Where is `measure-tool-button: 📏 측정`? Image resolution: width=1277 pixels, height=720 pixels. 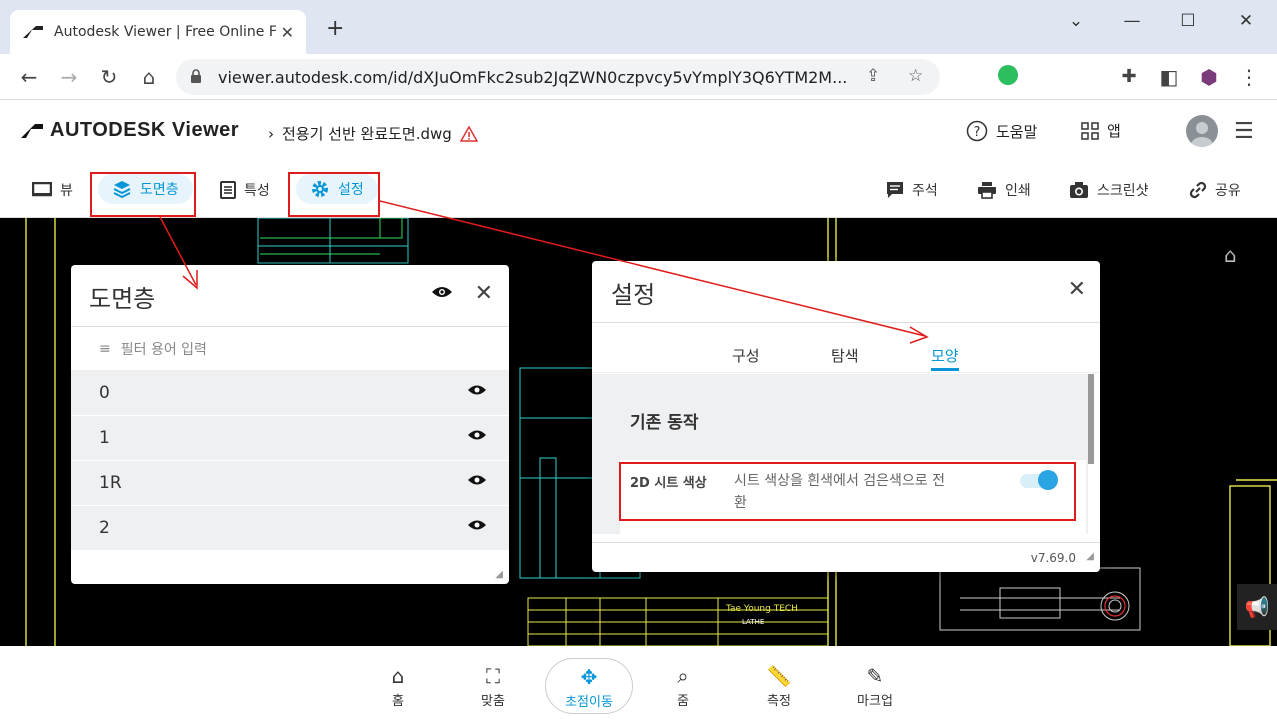
measure-tool-button: 📏 측정 is located at coordinates (779, 686).